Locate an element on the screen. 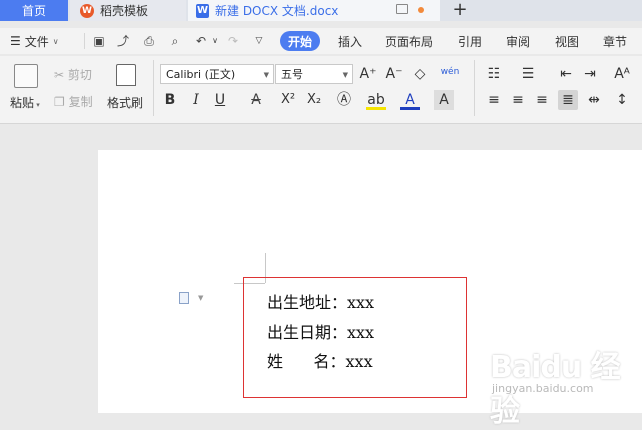 Image resolution: width=642 pixels, height=430 pixels. print-preview-icon: ⌕ is located at coordinates (175, 41).